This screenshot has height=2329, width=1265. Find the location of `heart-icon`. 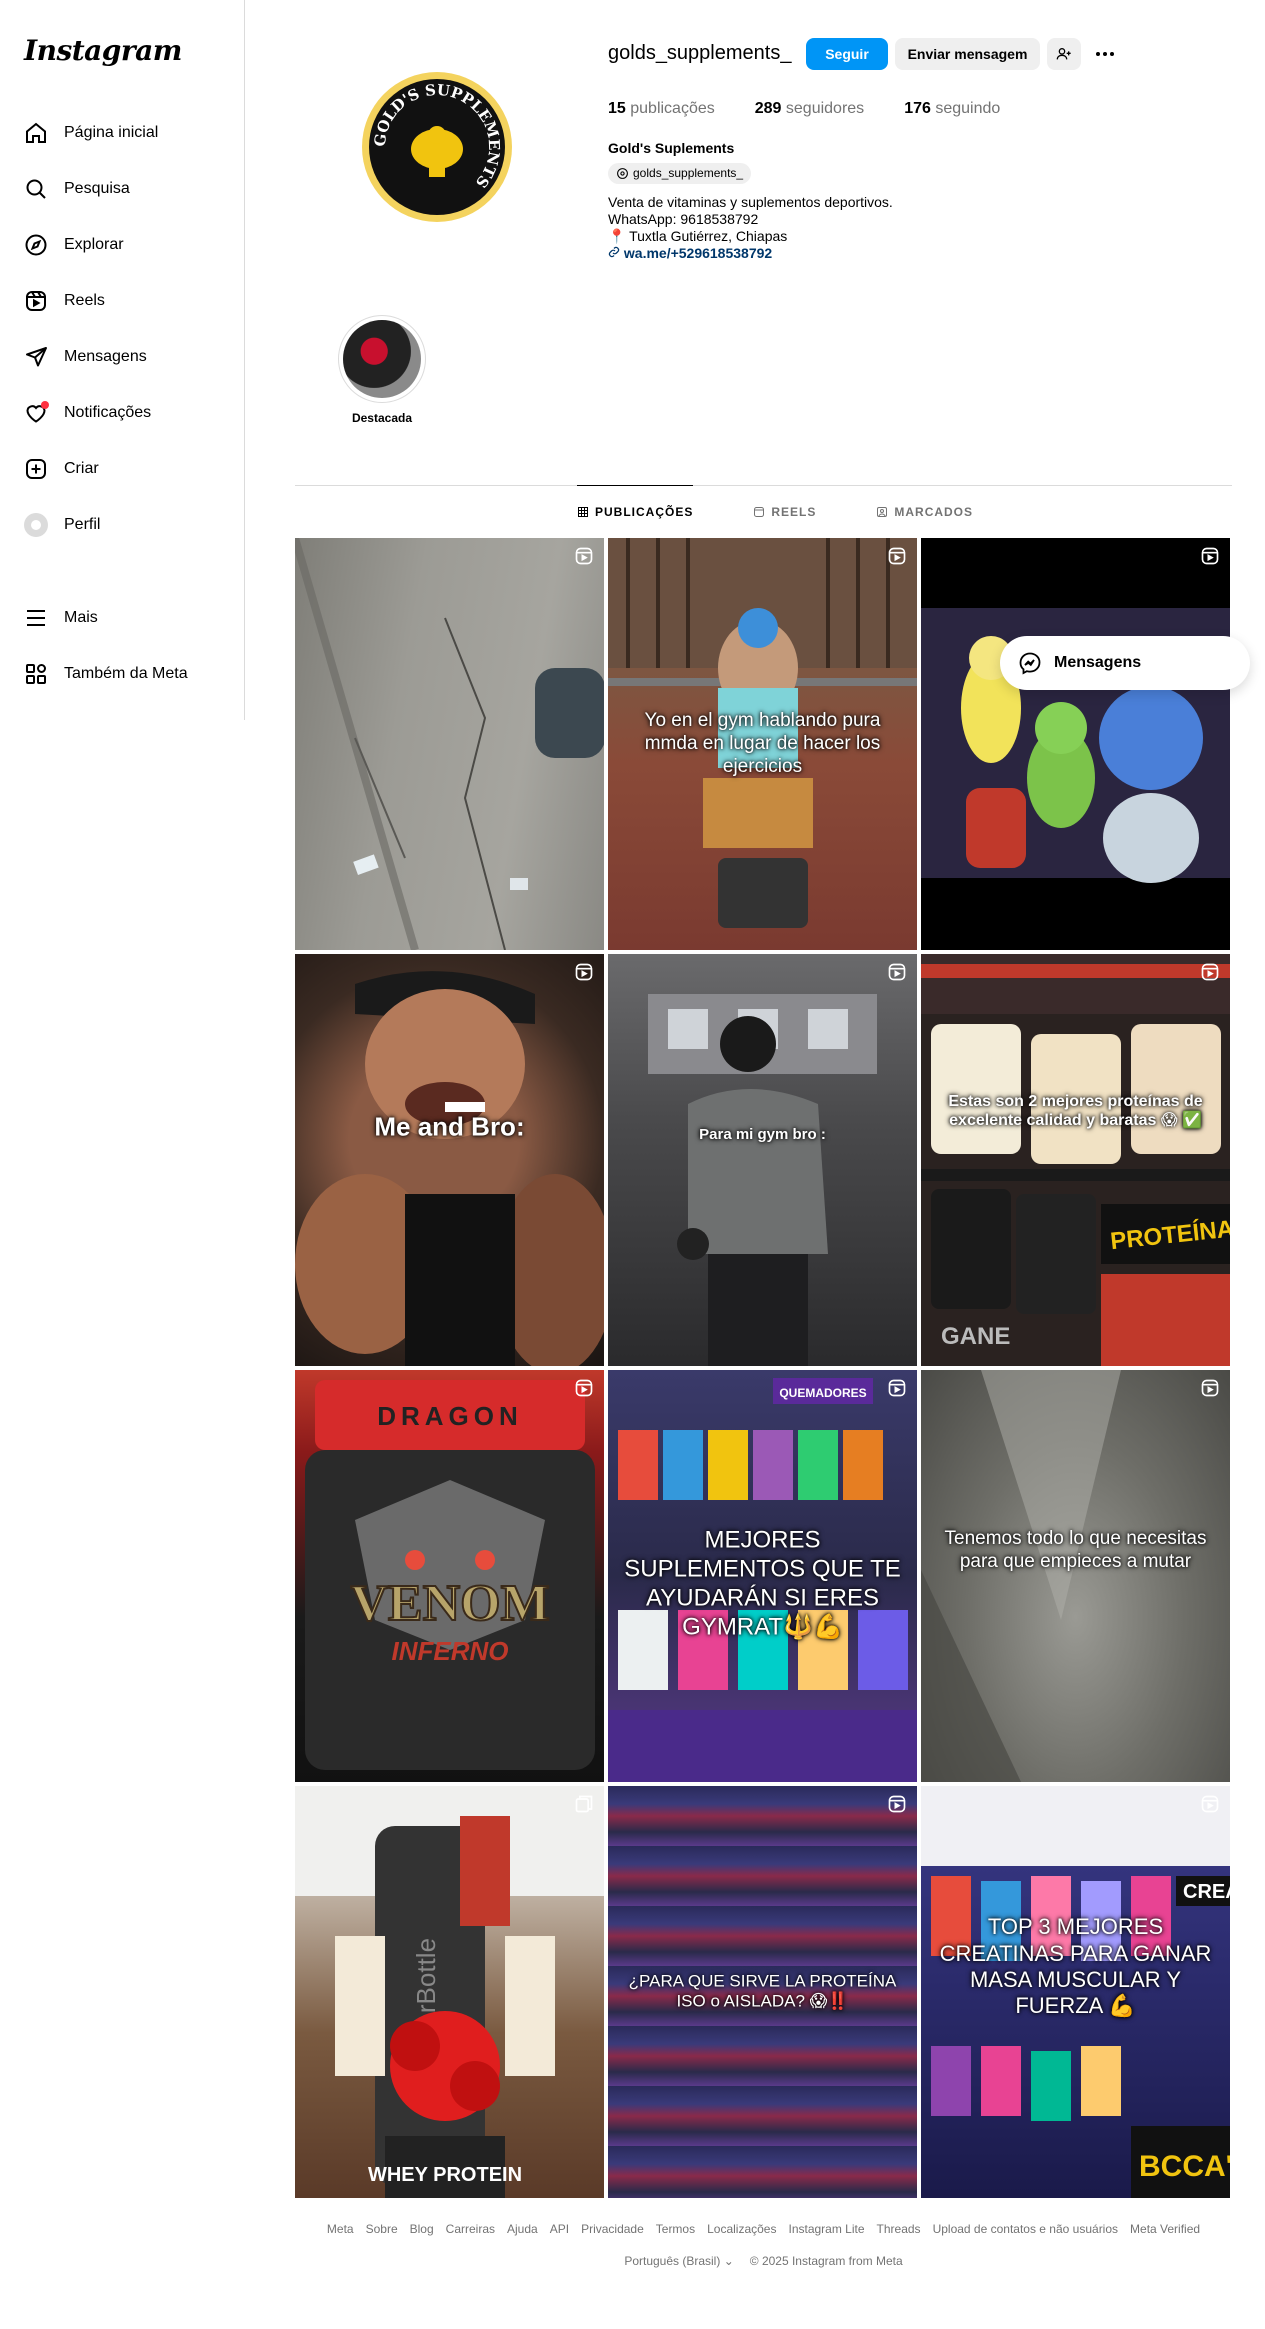

heart-icon is located at coordinates (36, 413).